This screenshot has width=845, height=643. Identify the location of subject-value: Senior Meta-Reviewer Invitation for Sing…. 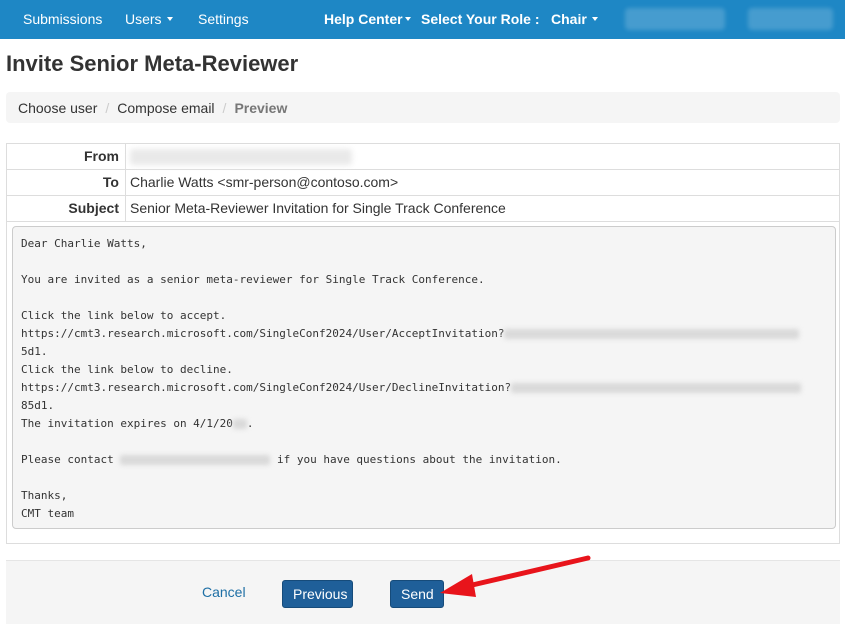
(318, 208).